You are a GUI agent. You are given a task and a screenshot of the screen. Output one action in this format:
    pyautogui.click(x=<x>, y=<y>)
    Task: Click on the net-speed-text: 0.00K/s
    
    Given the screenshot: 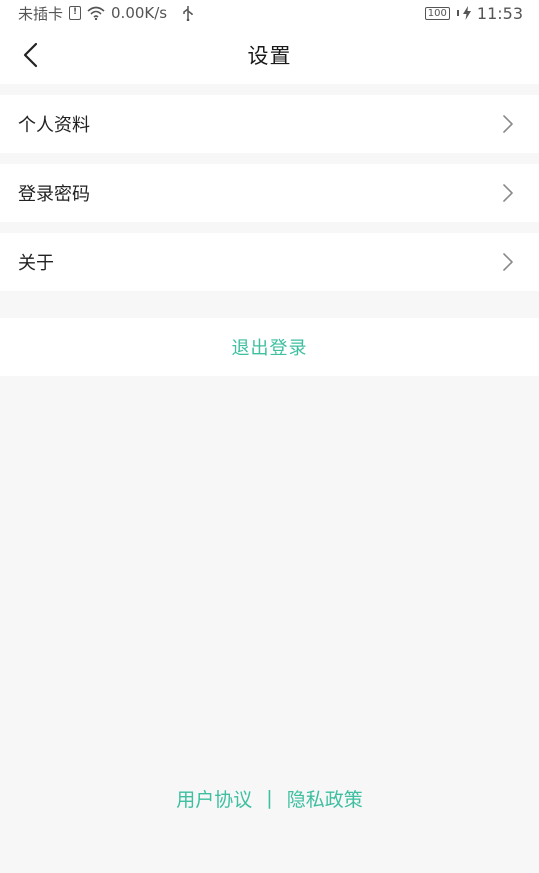 What is the action you would take?
    pyautogui.click(x=139, y=13)
    